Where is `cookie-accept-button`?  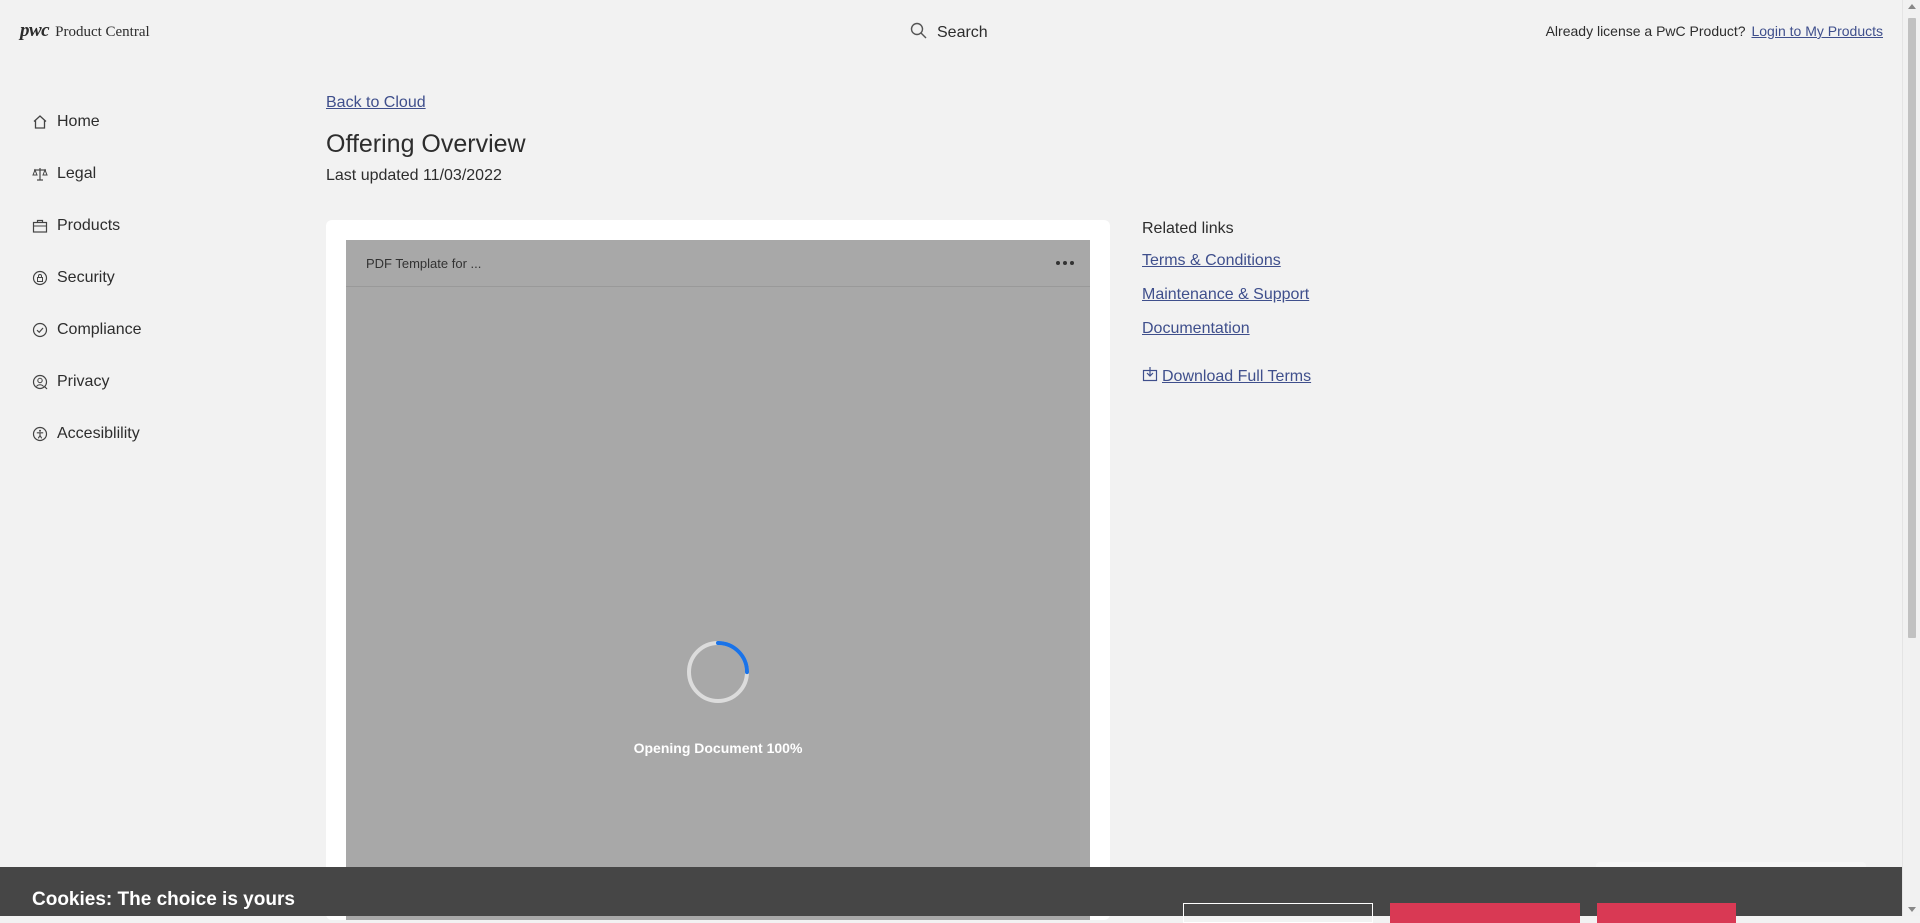
cookie-accept-button is located at coordinates (1666, 913).